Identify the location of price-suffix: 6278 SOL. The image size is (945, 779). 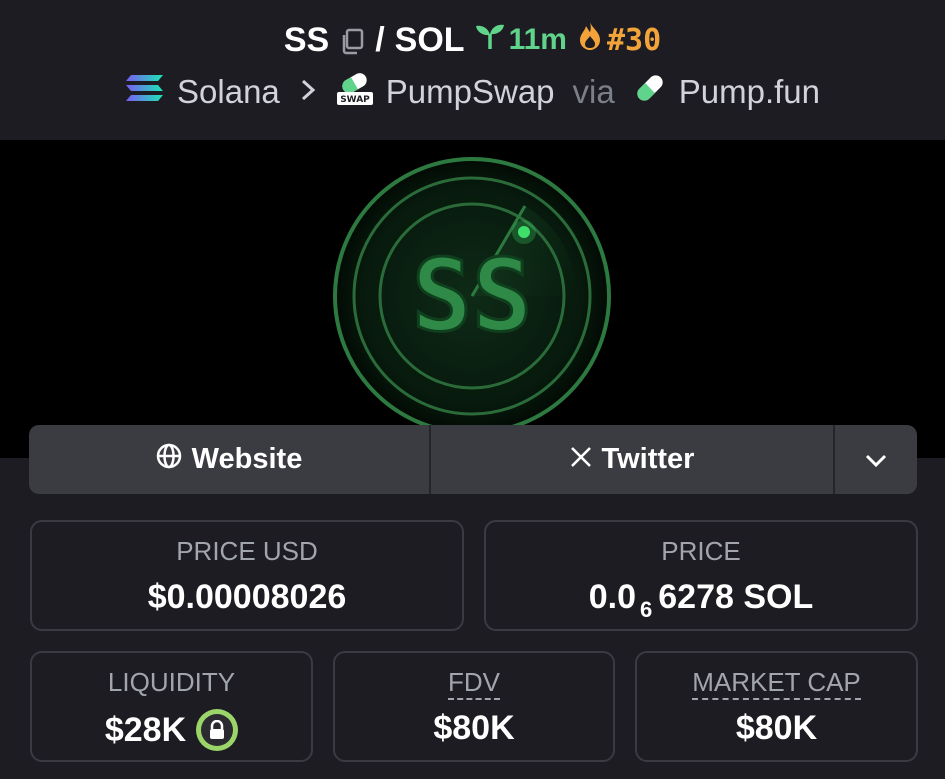
(736, 597).